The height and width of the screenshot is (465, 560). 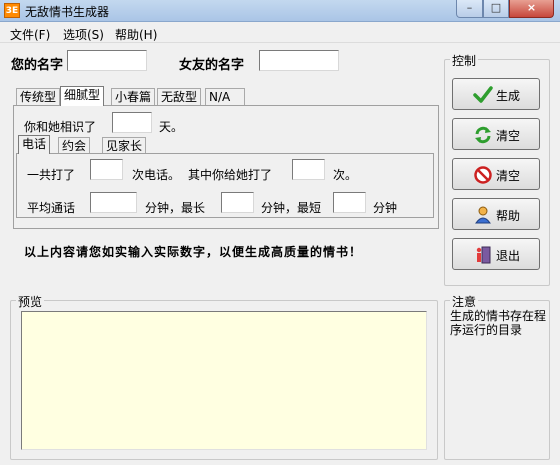 I want to click on window-title: 无敌情书生成器, so click(x=67, y=12).